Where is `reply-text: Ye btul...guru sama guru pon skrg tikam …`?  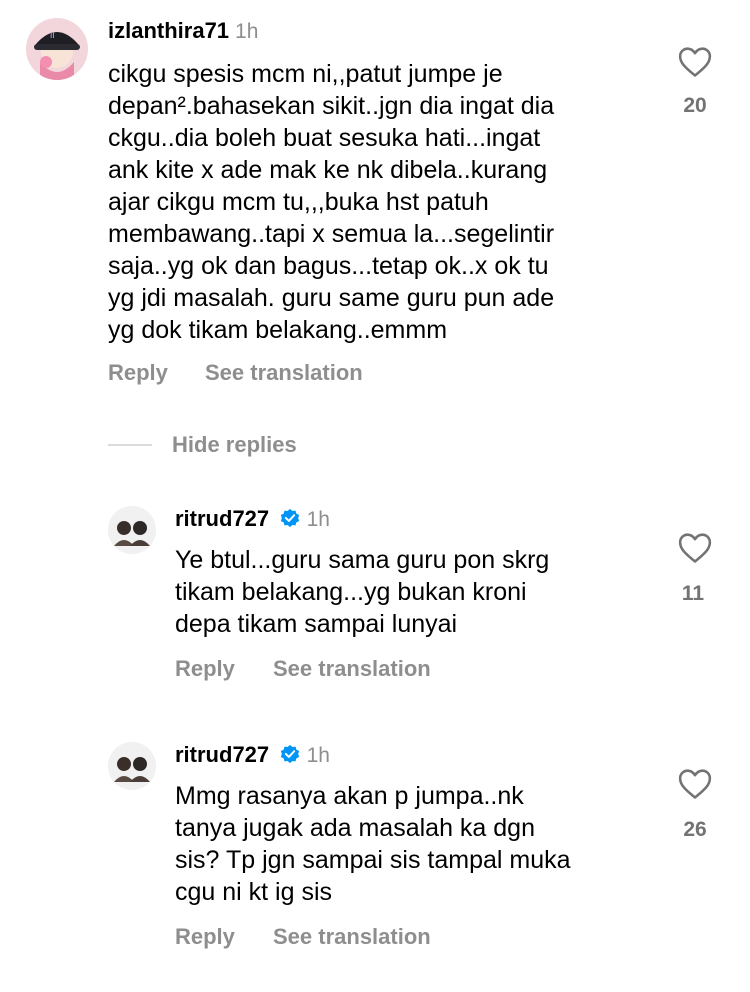
reply-text: Ye btul...guru sama guru pon skrg tikam … is located at coordinates (362, 592).